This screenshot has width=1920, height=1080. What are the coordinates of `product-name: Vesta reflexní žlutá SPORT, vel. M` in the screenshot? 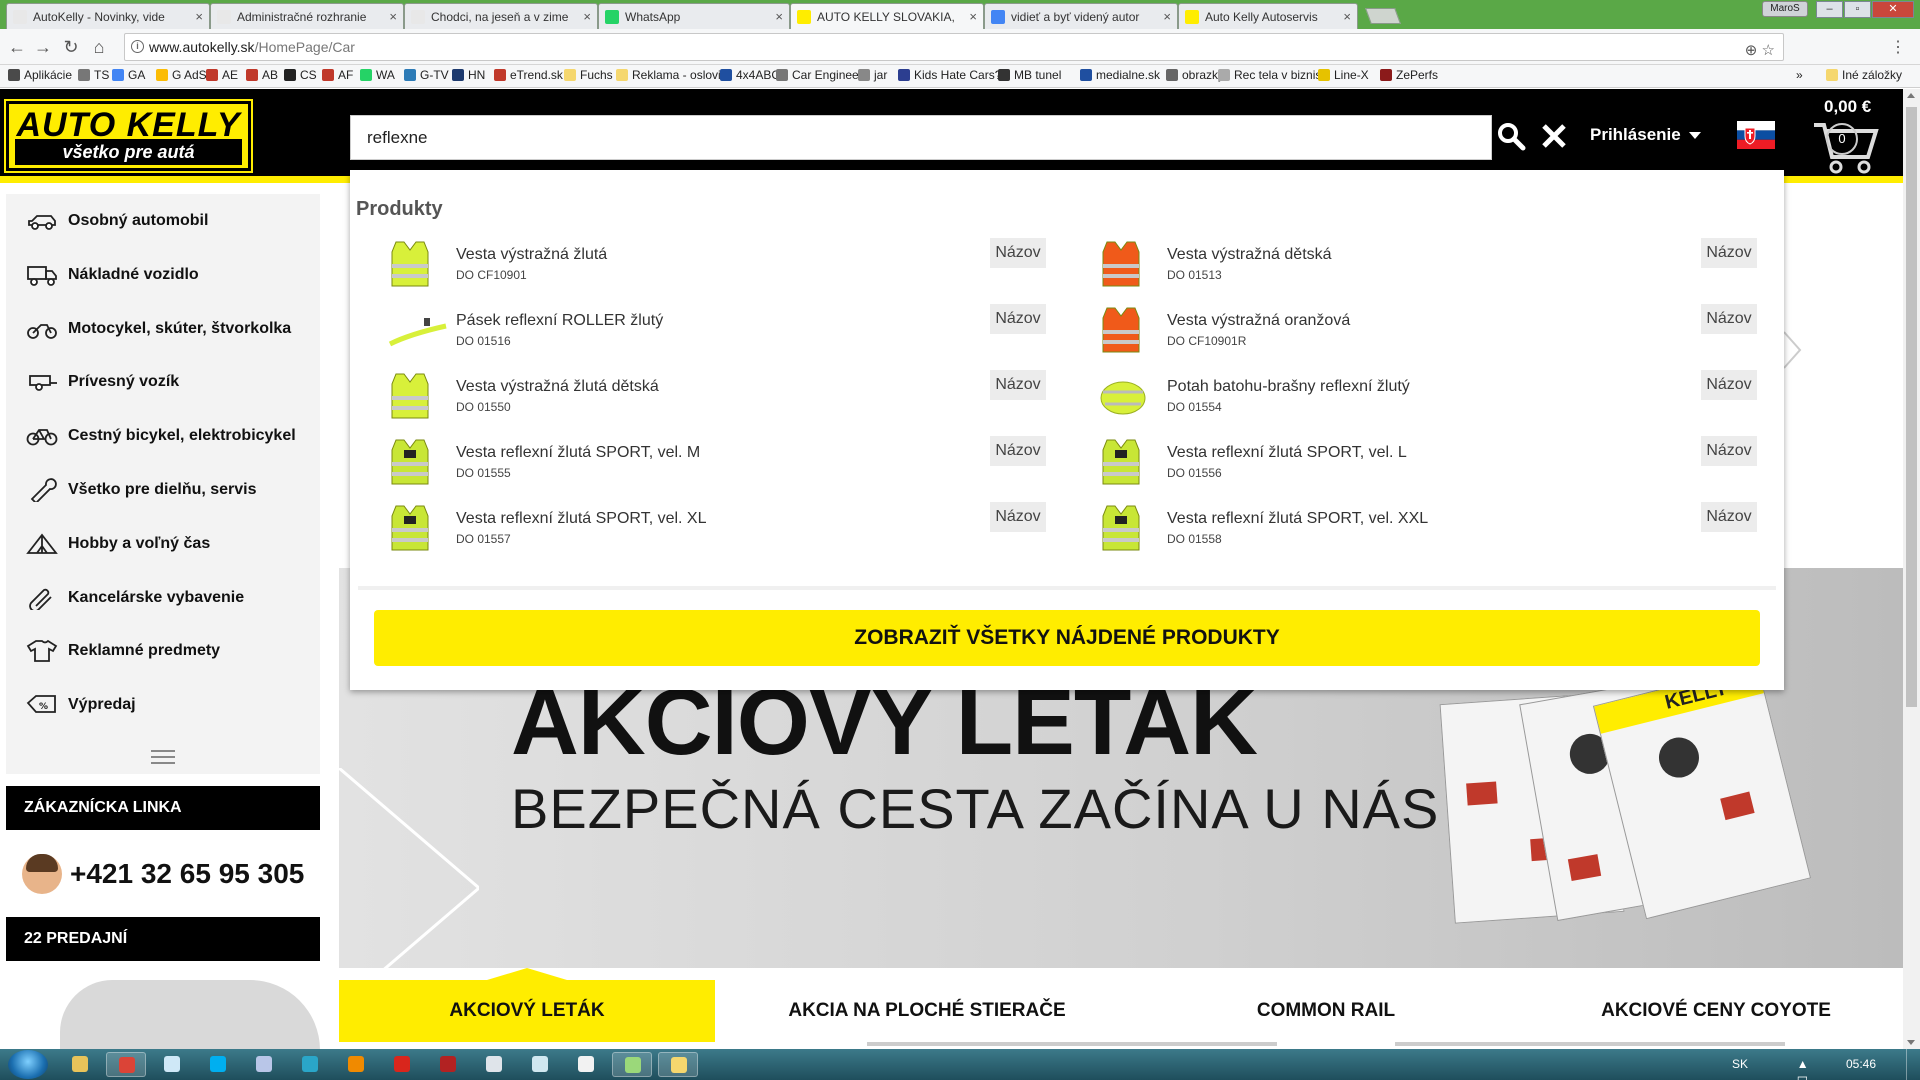 It's located at (578, 453).